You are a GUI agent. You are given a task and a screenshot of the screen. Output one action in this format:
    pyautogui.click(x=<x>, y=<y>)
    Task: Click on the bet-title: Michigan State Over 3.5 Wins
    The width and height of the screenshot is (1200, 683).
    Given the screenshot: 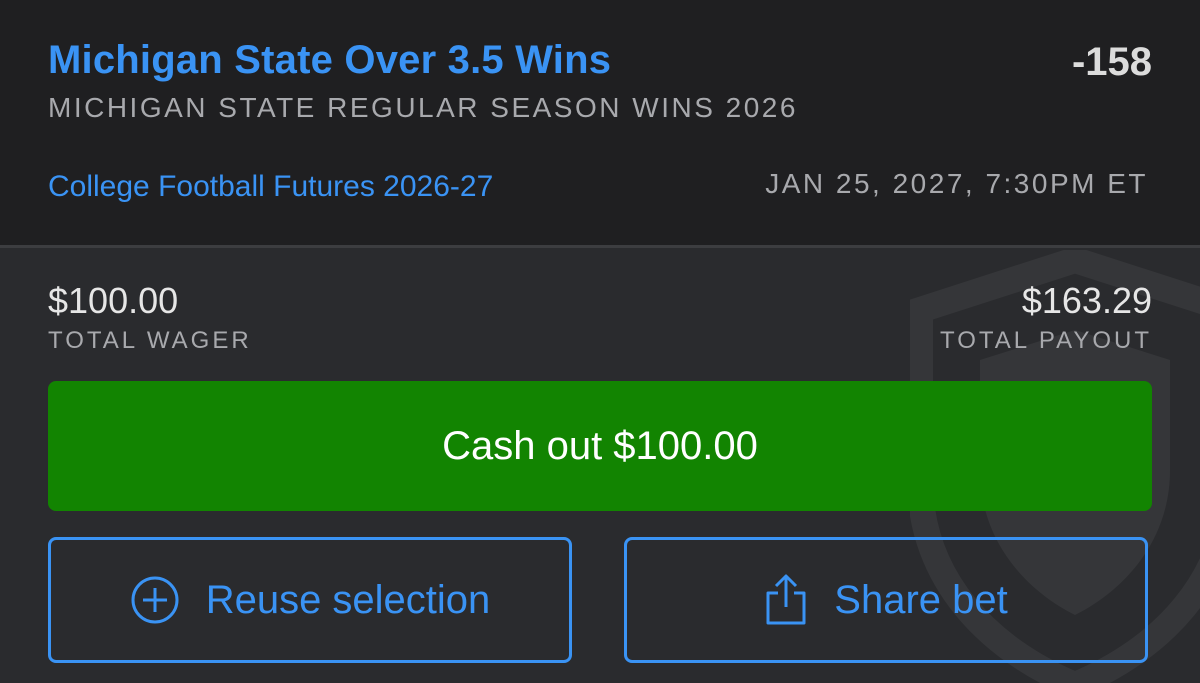 What is the action you would take?
    pyautogui.click(x=329, y=60)
    